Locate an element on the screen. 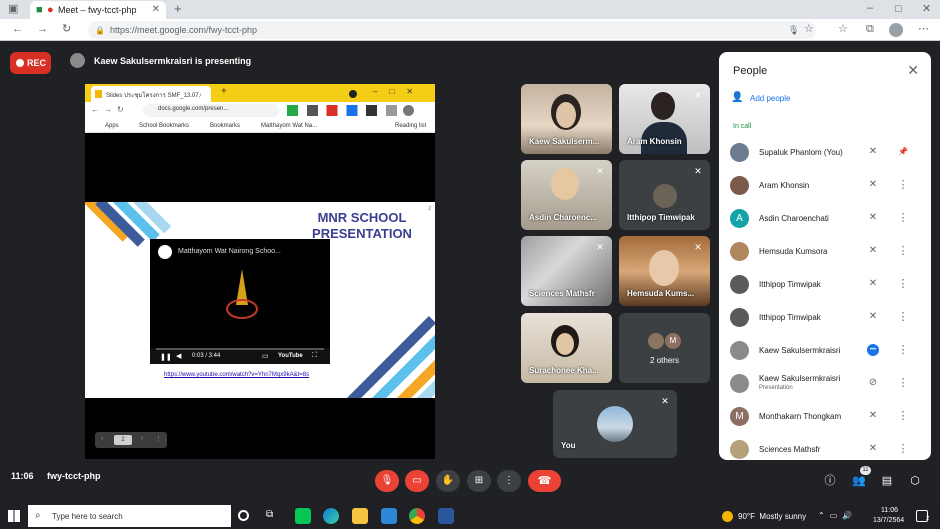 The image size is (940, 529). reload-icon: ↻ is located at coordinates (66, 29).